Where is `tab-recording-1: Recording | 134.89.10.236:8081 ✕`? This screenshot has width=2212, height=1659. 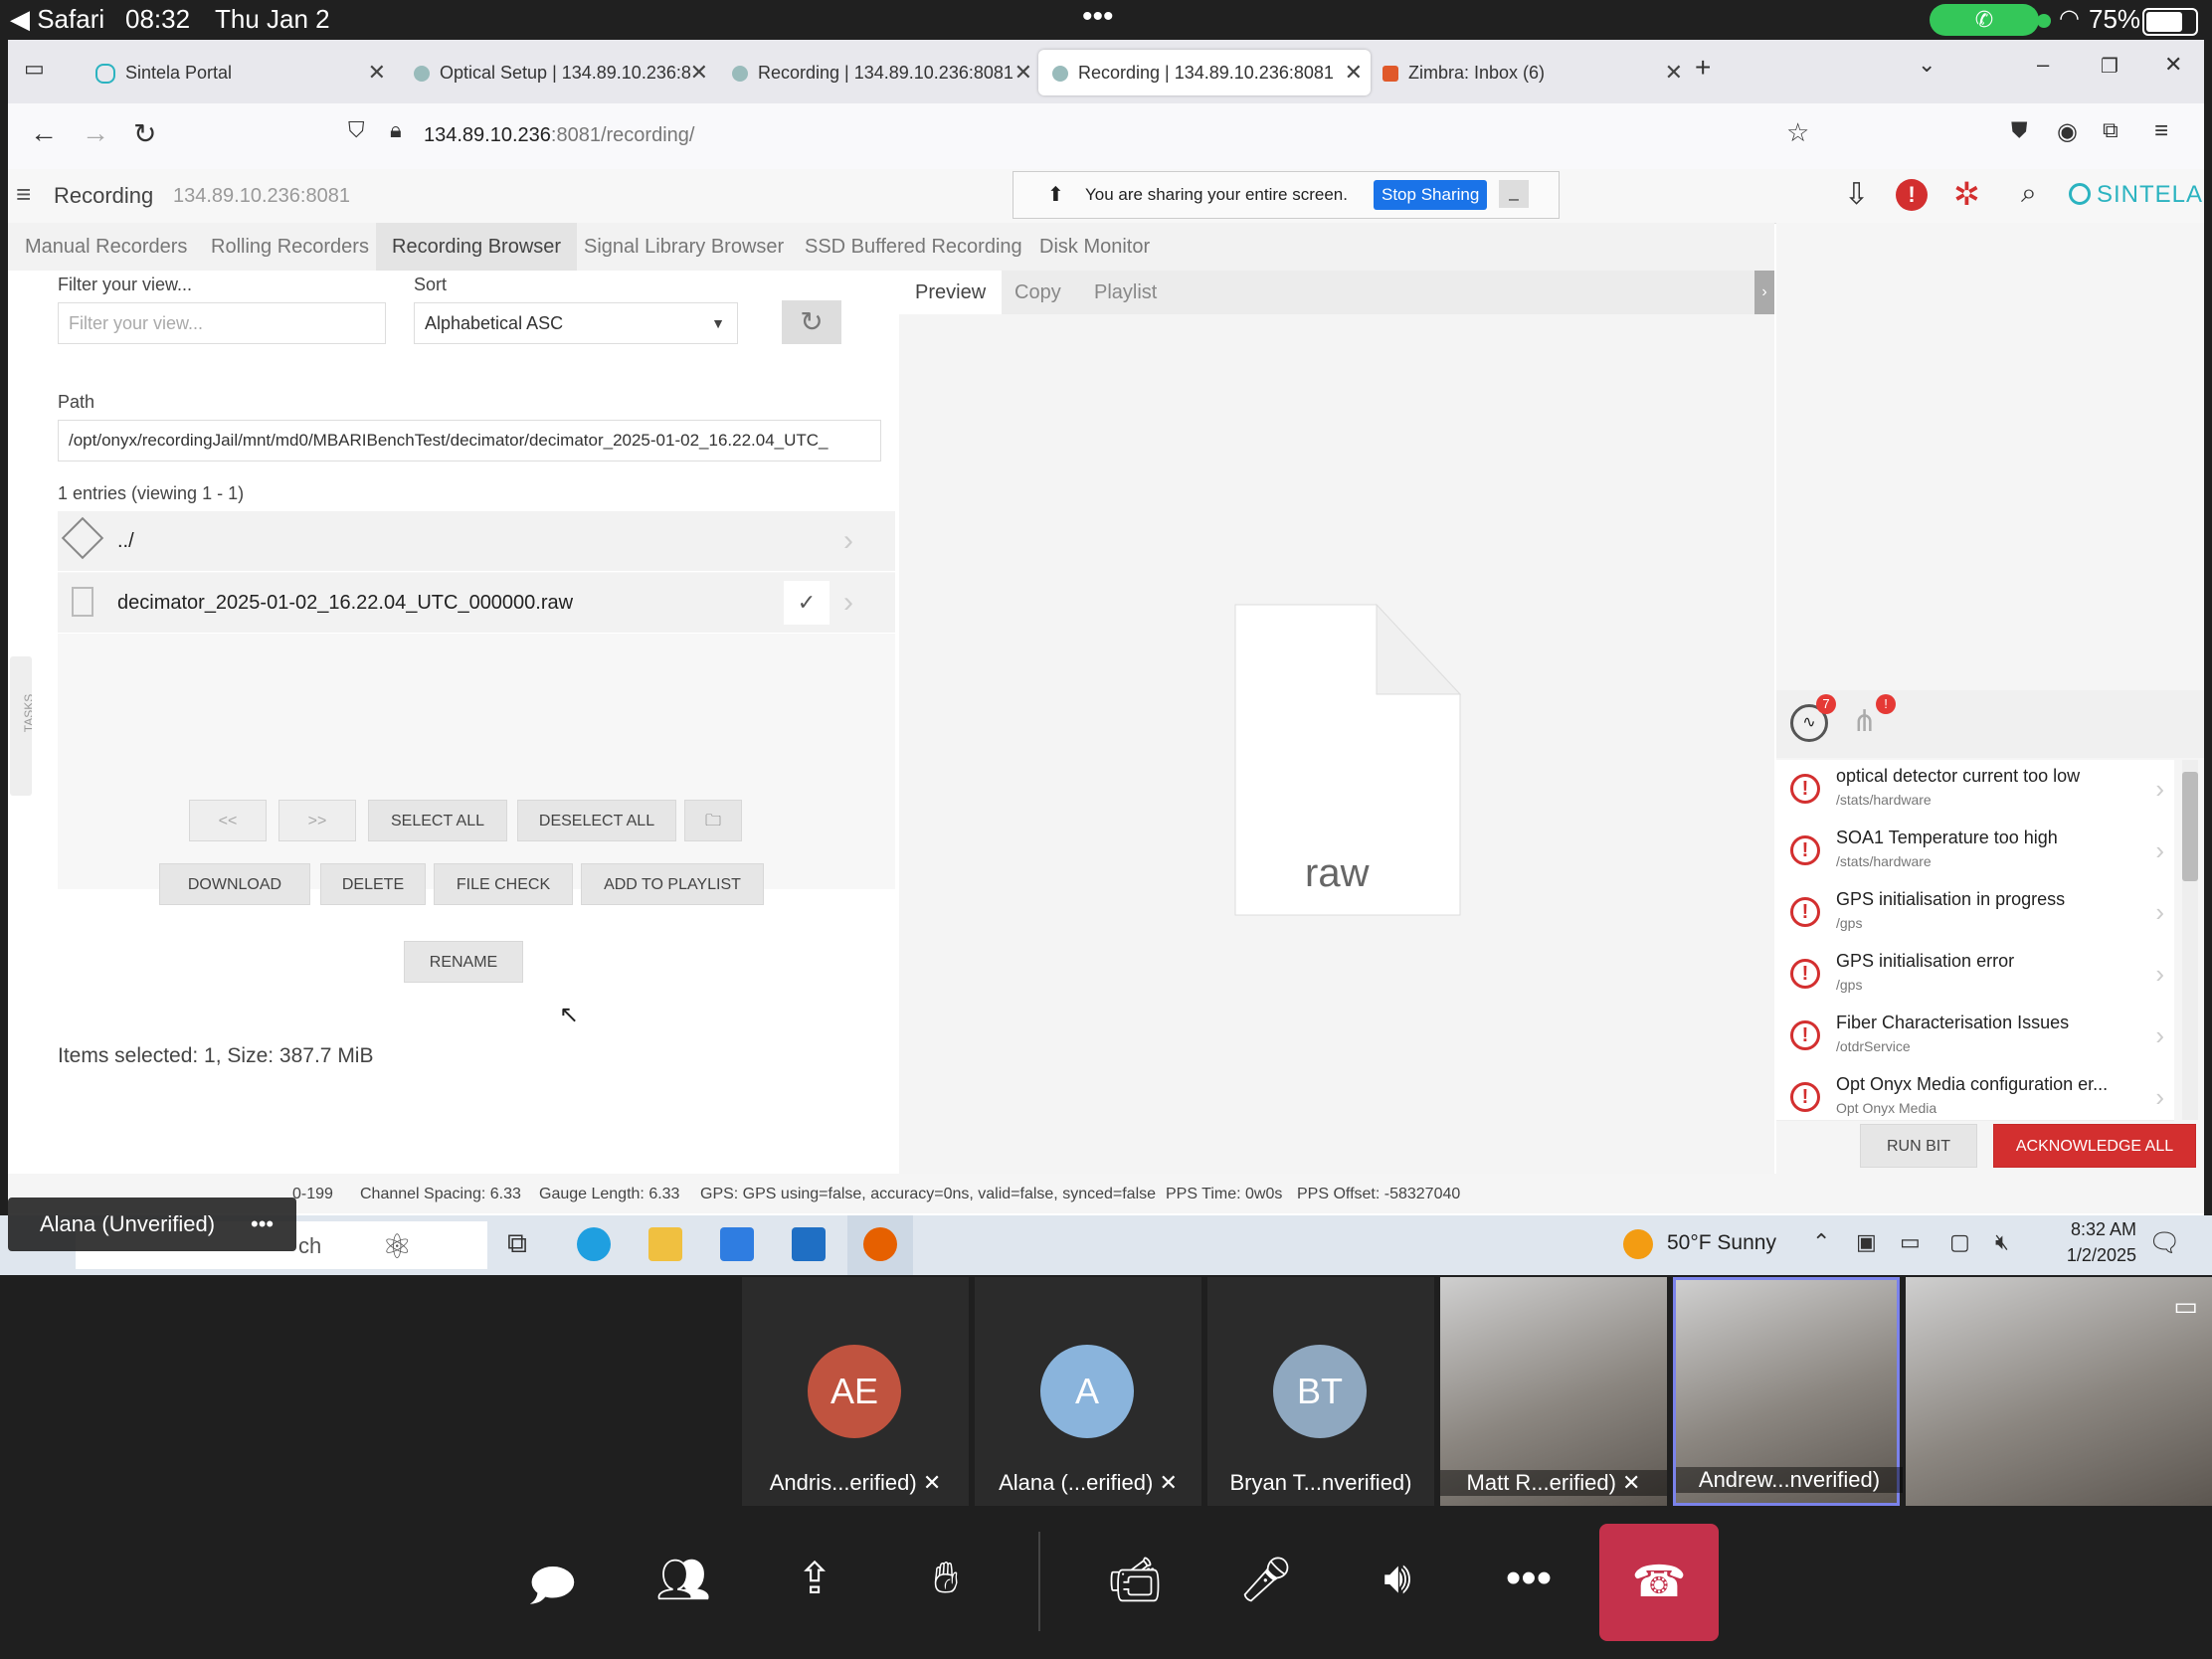
tab-recording-1: Recording | 134.89.10.236:8081 ✕ is located at coordinates (880, 72).